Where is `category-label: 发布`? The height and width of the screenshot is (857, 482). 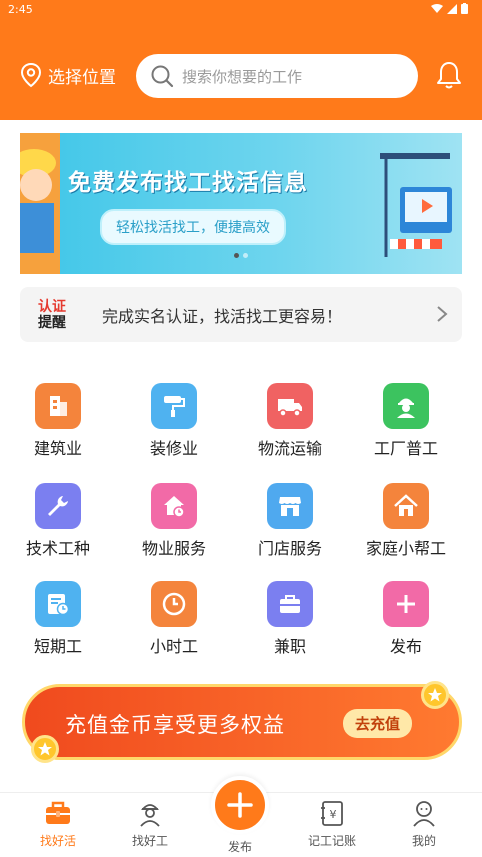 category-label: 发布 is located at coordinates (405, 646).